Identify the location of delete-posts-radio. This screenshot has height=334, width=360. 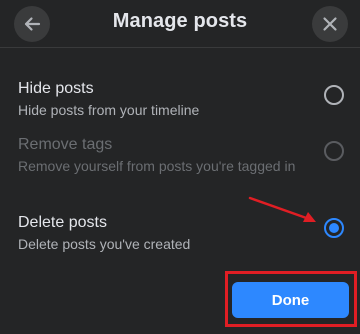
(334, 228).